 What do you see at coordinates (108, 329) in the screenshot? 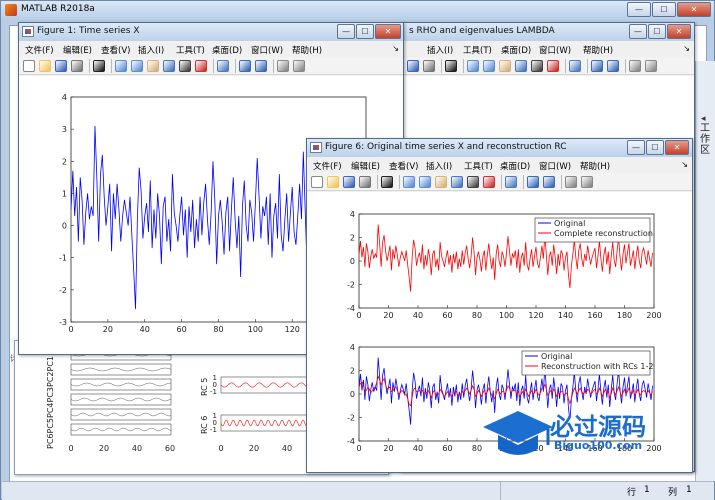
I see `x-tick-label: 20` at bounding box center [108, 329].